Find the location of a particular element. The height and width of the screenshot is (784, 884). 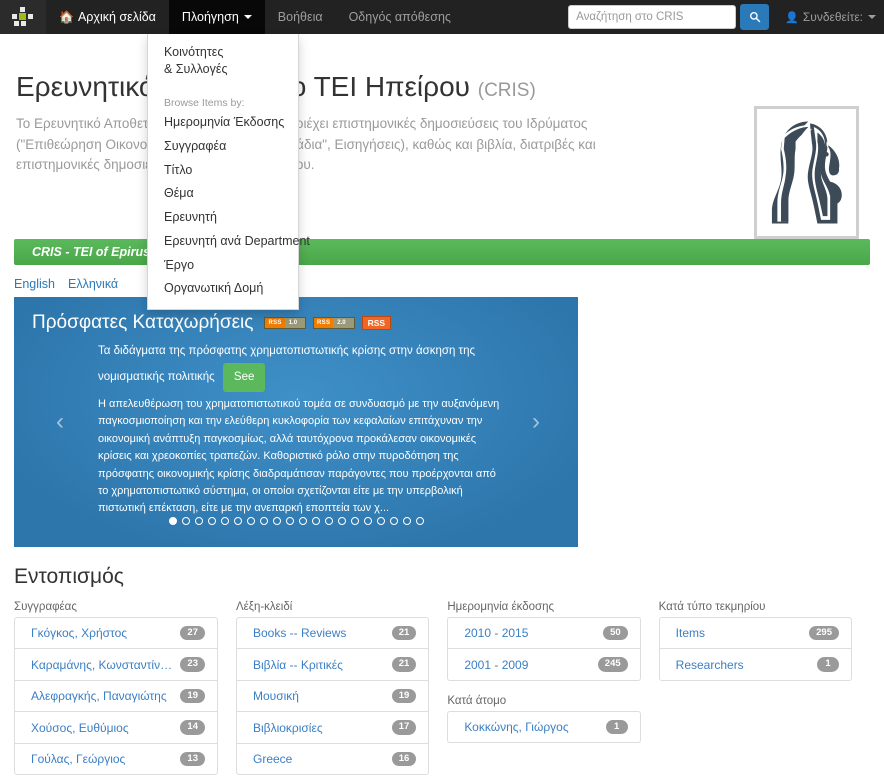

navbar-right-group: 👤 Συνδεθείτε: is located at coordinates (726, 17).